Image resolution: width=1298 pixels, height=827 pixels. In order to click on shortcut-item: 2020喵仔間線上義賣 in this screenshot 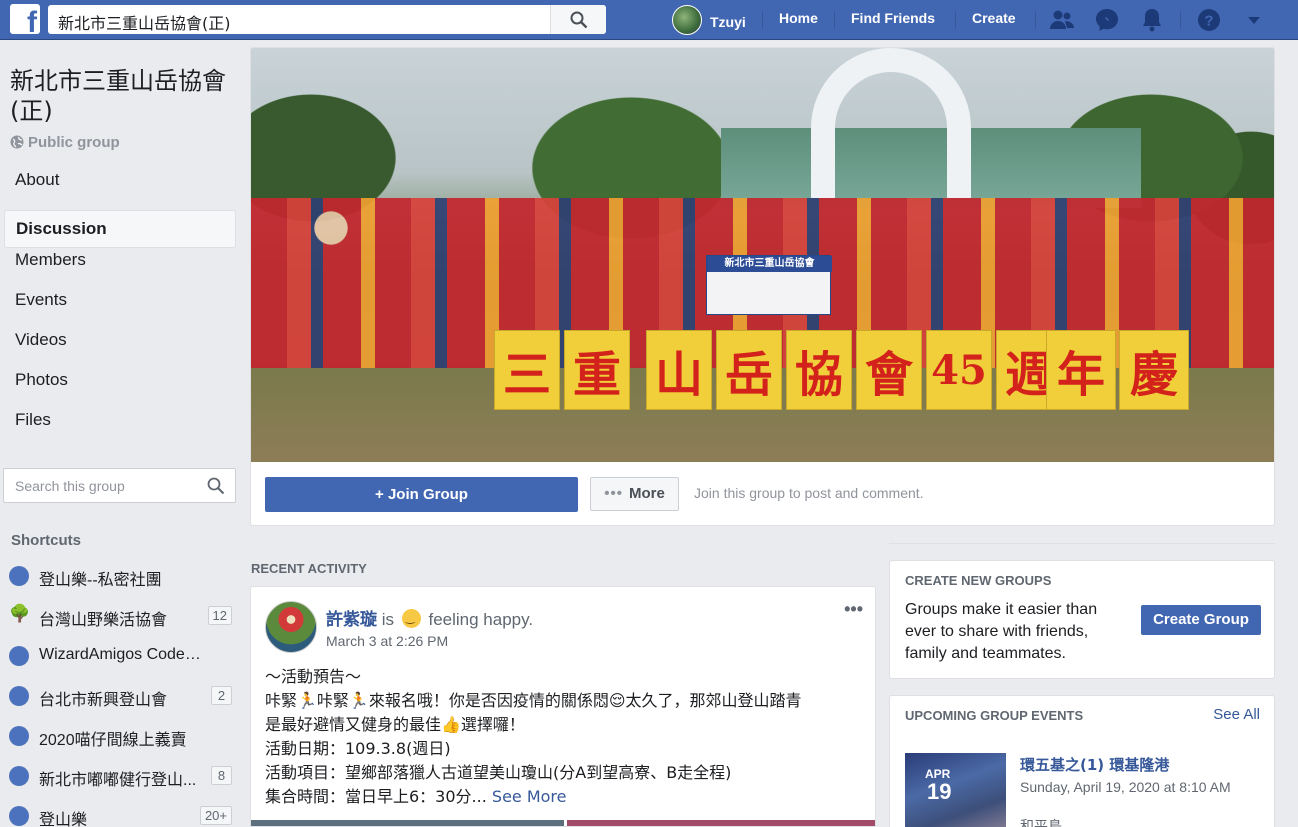, I will do `click(120, 736)`.